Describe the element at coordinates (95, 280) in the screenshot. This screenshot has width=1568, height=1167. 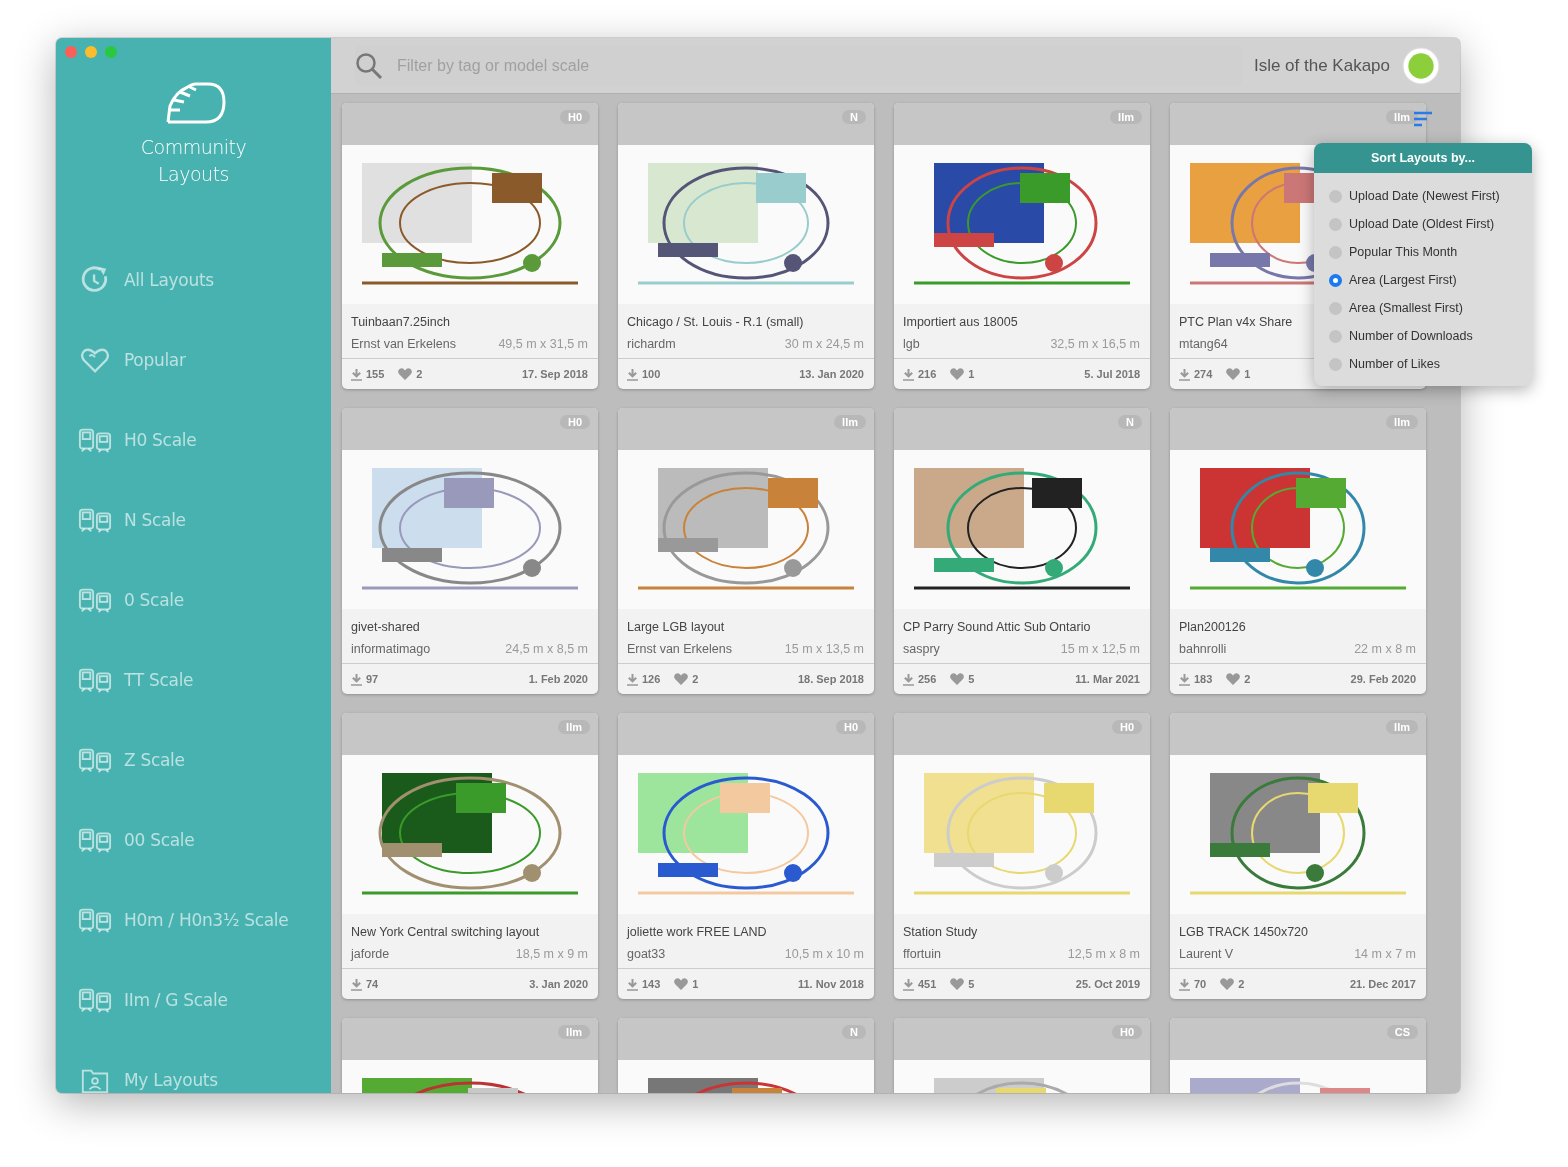
I see `clock-icon` at that location.